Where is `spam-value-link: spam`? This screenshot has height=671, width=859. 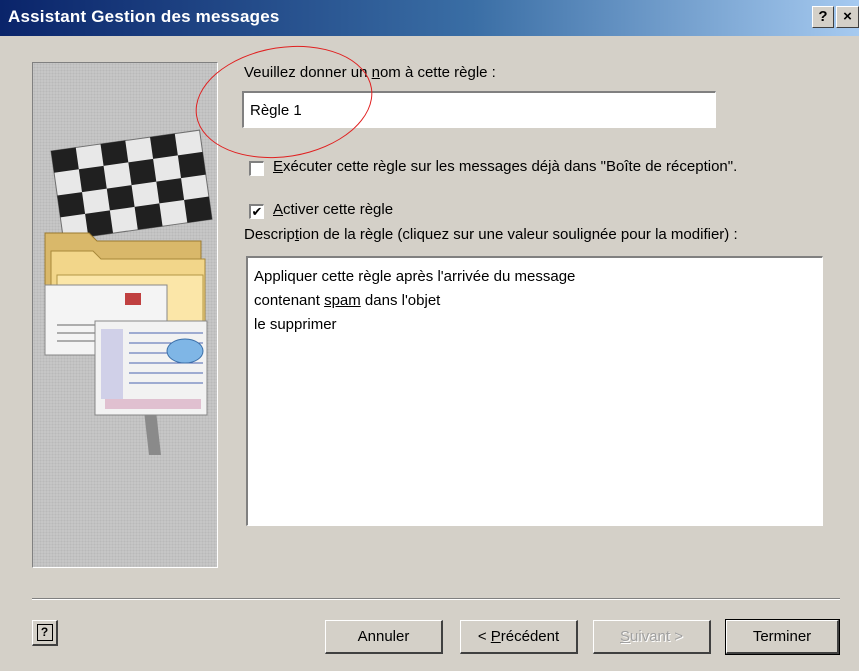 spam-value-link: spam is located at coordinates (342, 300).